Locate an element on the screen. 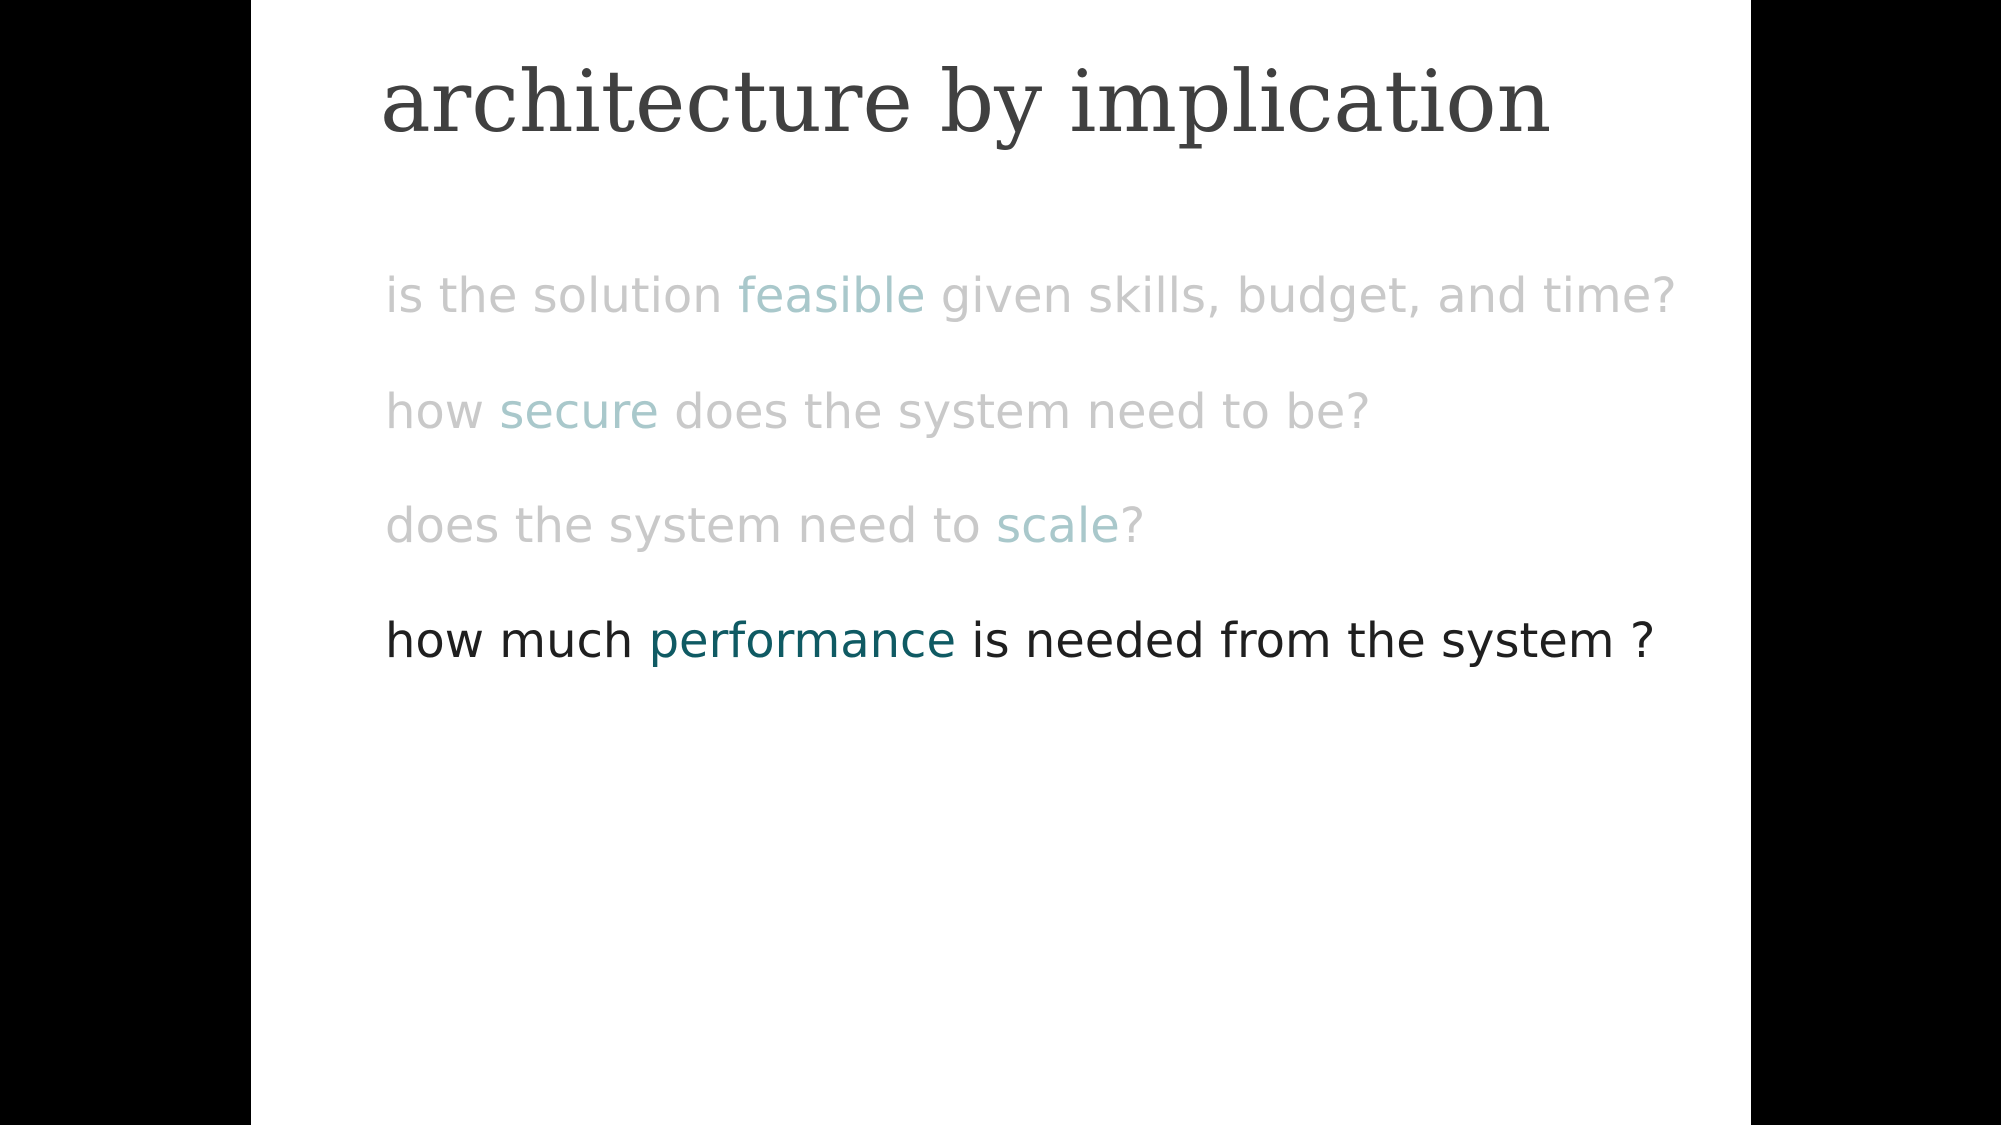 The image size is (2001, 1125). question-text: how much is located at coordinates (517, 641).